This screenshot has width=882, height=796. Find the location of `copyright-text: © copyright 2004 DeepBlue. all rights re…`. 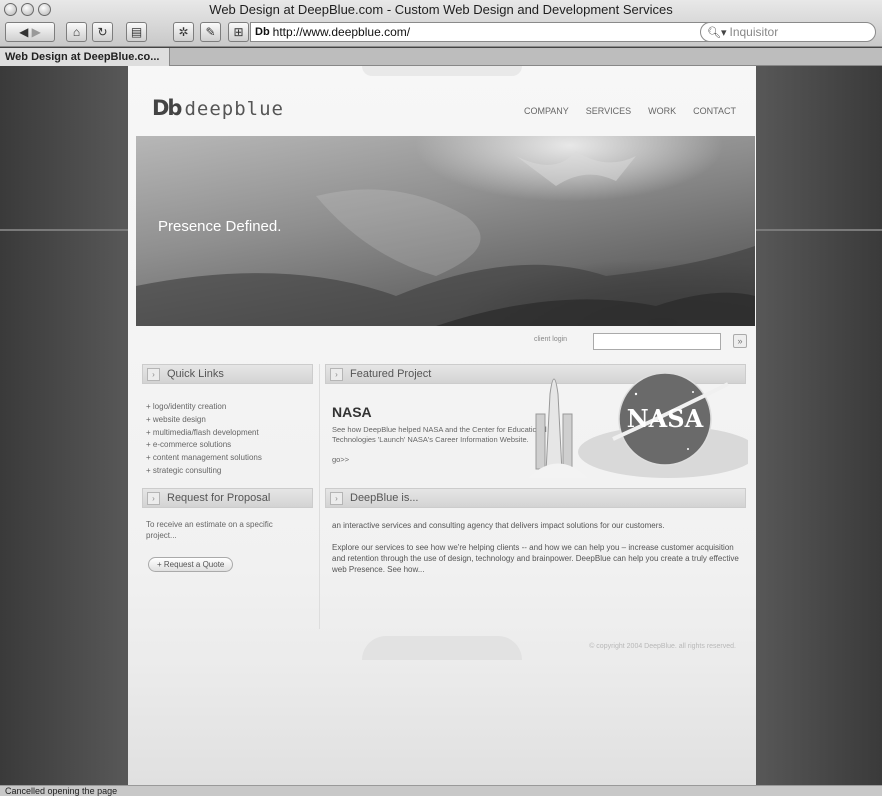

copyright-text: © copyright 2004 DeepBlue. all rights re… is located at coordinates (662, 646).